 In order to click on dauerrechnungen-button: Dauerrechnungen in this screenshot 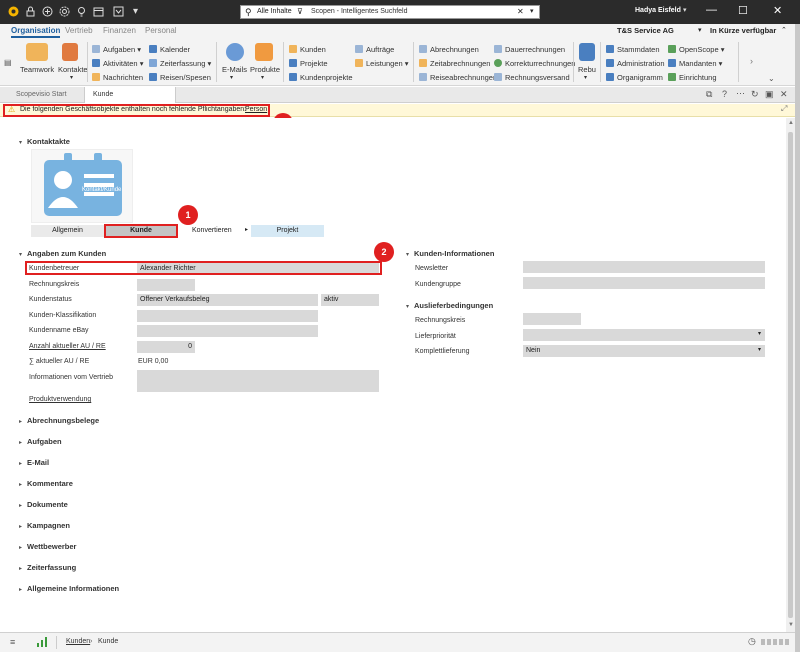, I will do `click(529, 49)`.